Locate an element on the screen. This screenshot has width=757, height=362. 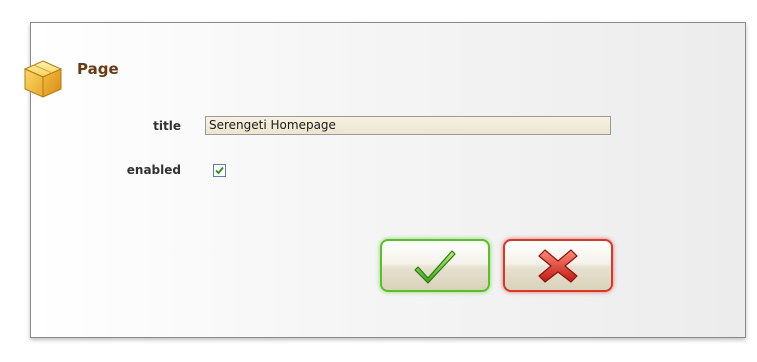
enabled-checkbox is located at coordinates (219, 170).